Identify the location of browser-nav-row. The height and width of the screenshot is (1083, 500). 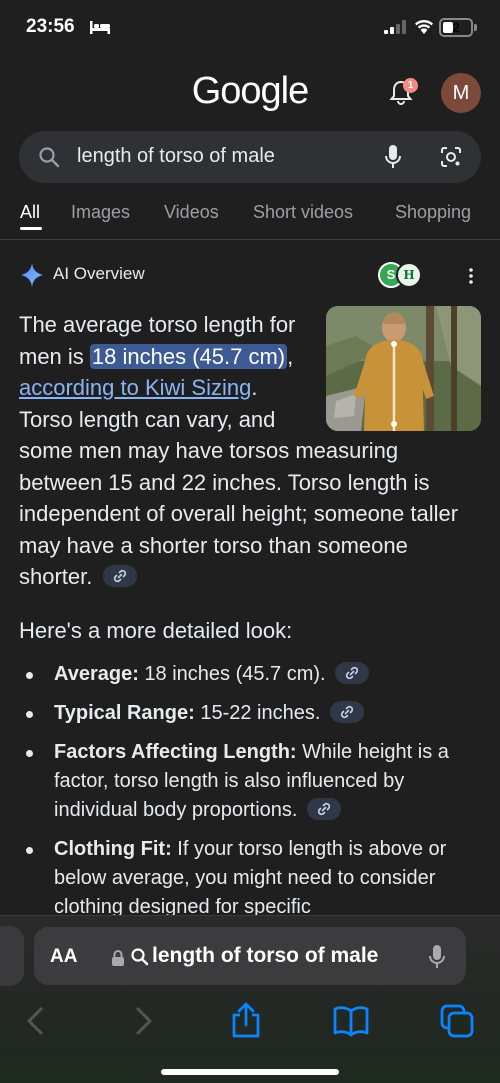
(250, 1021).